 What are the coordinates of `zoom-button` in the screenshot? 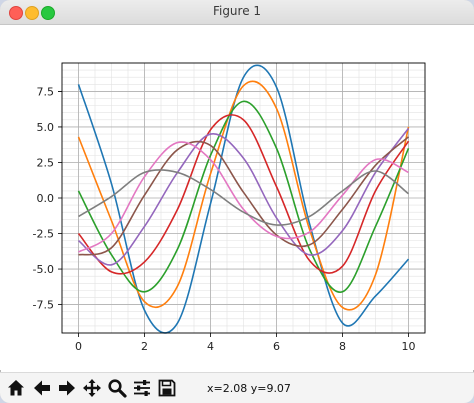 It's located at (117, 388).